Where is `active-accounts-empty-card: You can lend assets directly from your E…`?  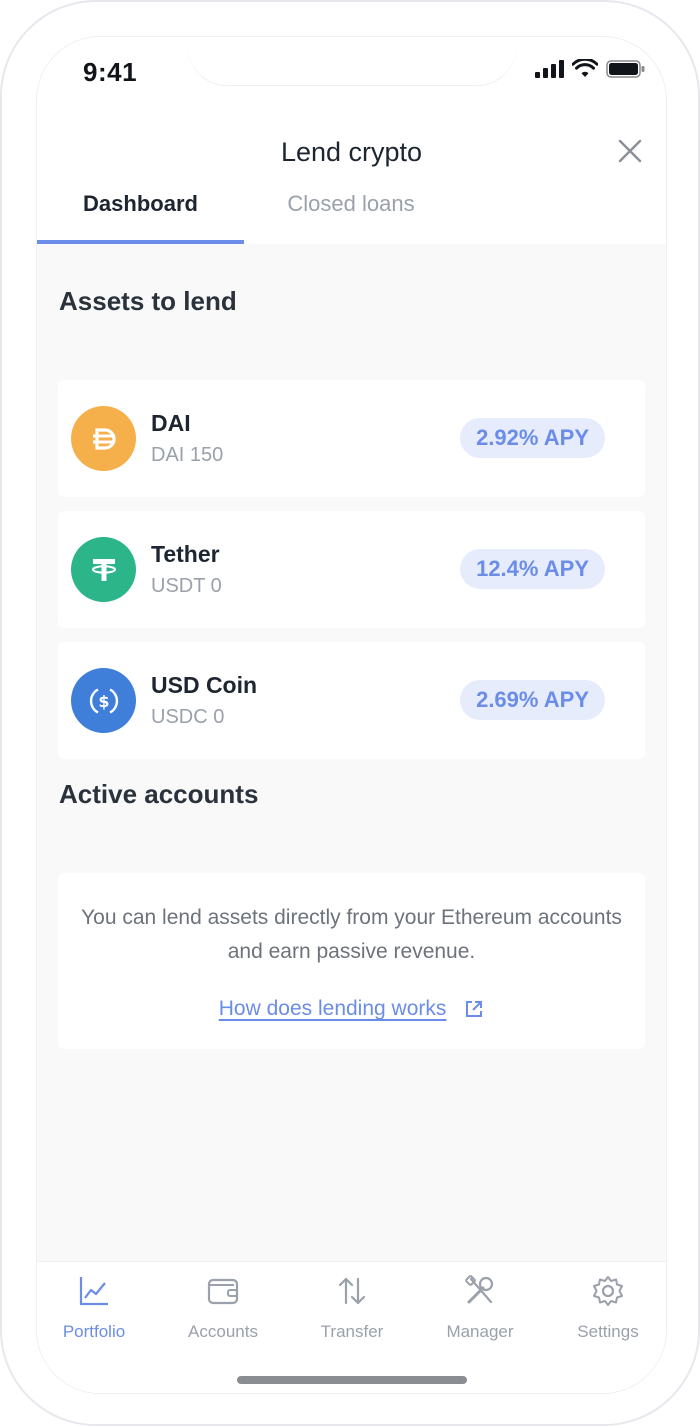 active-accounts-empty-card: You can lend assets directly from your E… is located at coordinates (351, 961).